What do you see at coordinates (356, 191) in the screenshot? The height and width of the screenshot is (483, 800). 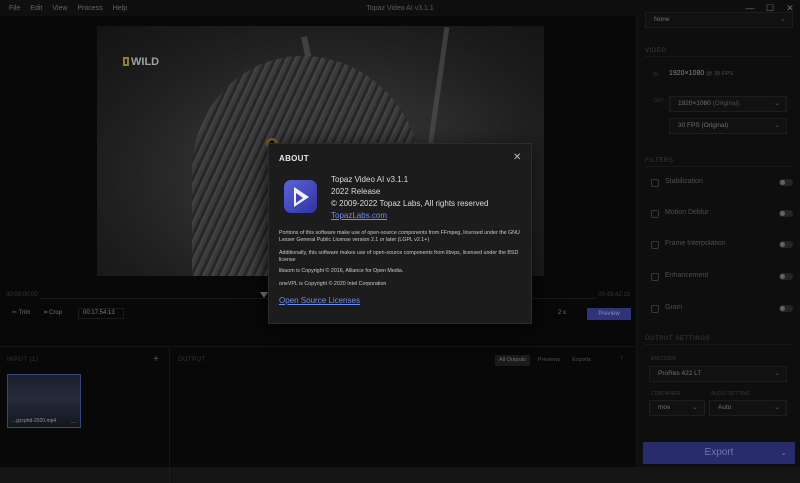 I see `release-text: 2022 Release` at bounding box center [356, 191].